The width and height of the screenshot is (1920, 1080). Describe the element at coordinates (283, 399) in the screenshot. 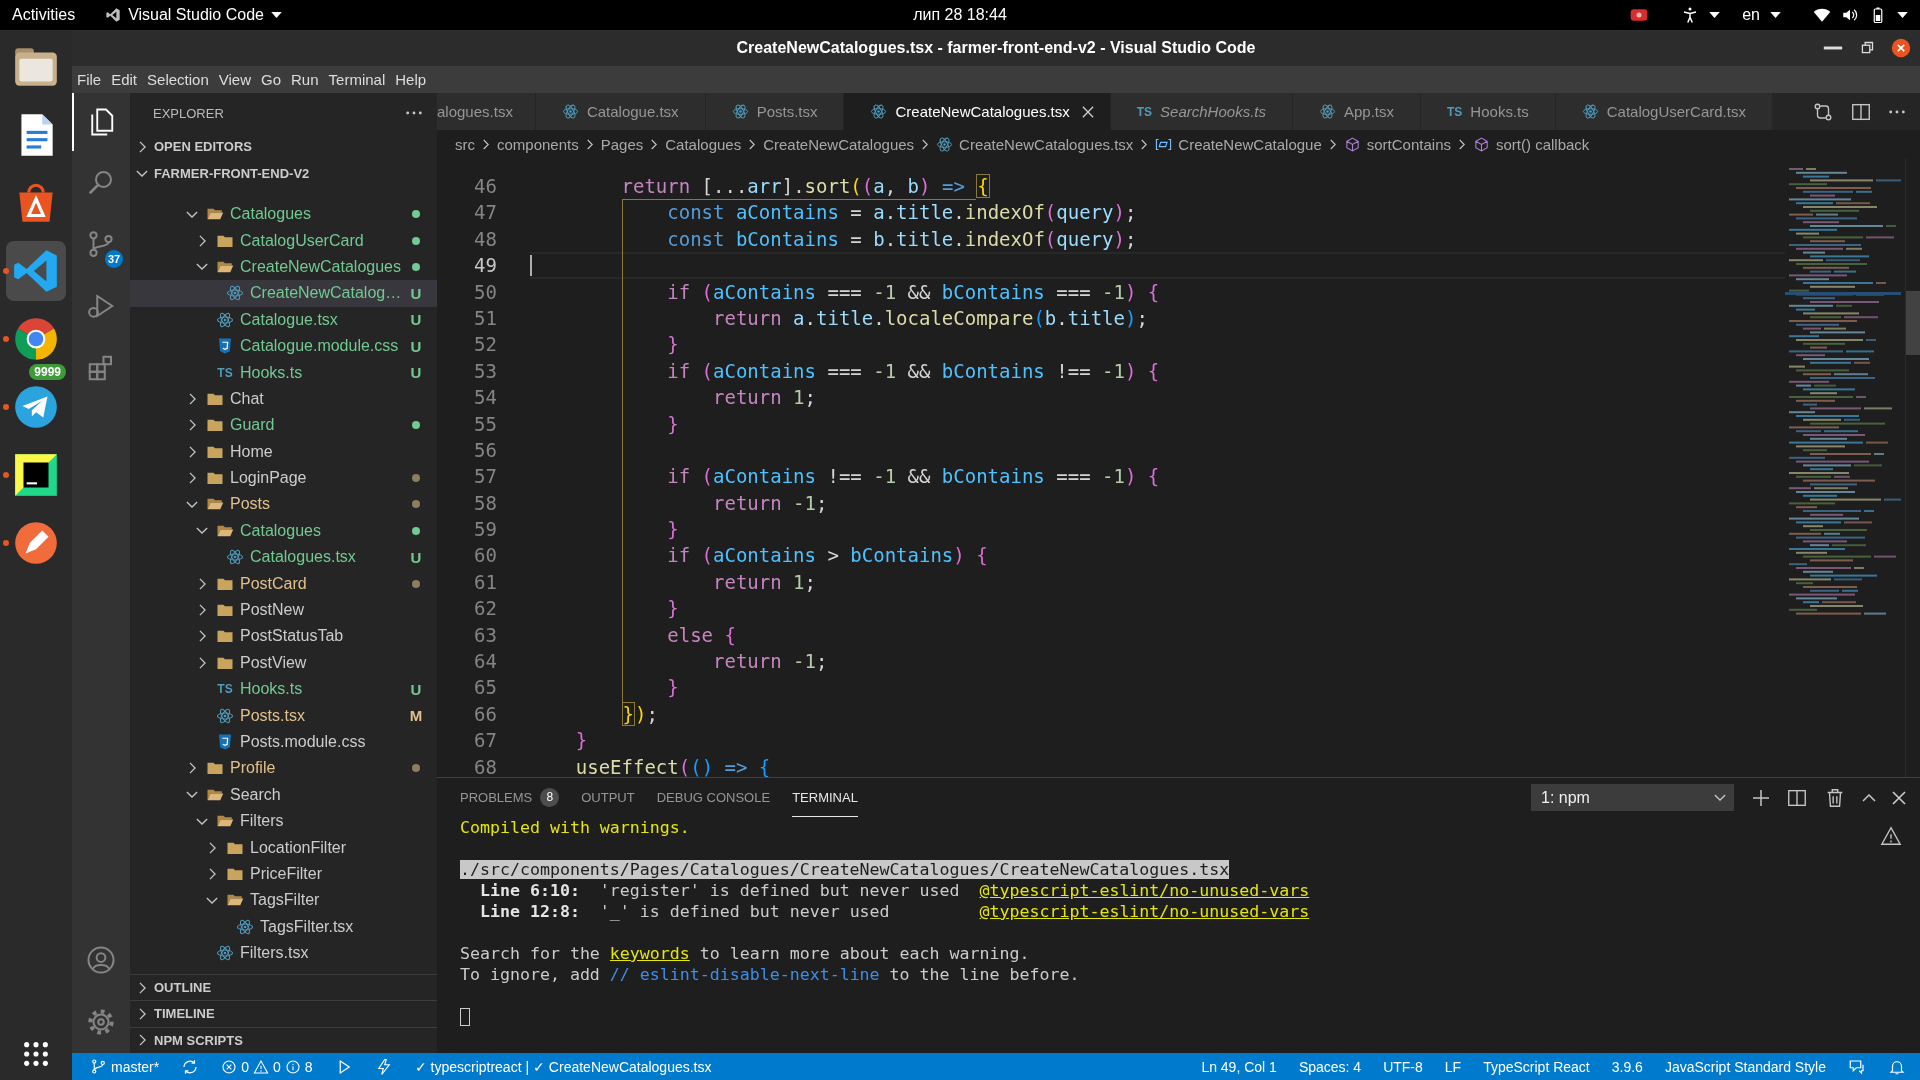

I see `tree-item: Chat` at that location.